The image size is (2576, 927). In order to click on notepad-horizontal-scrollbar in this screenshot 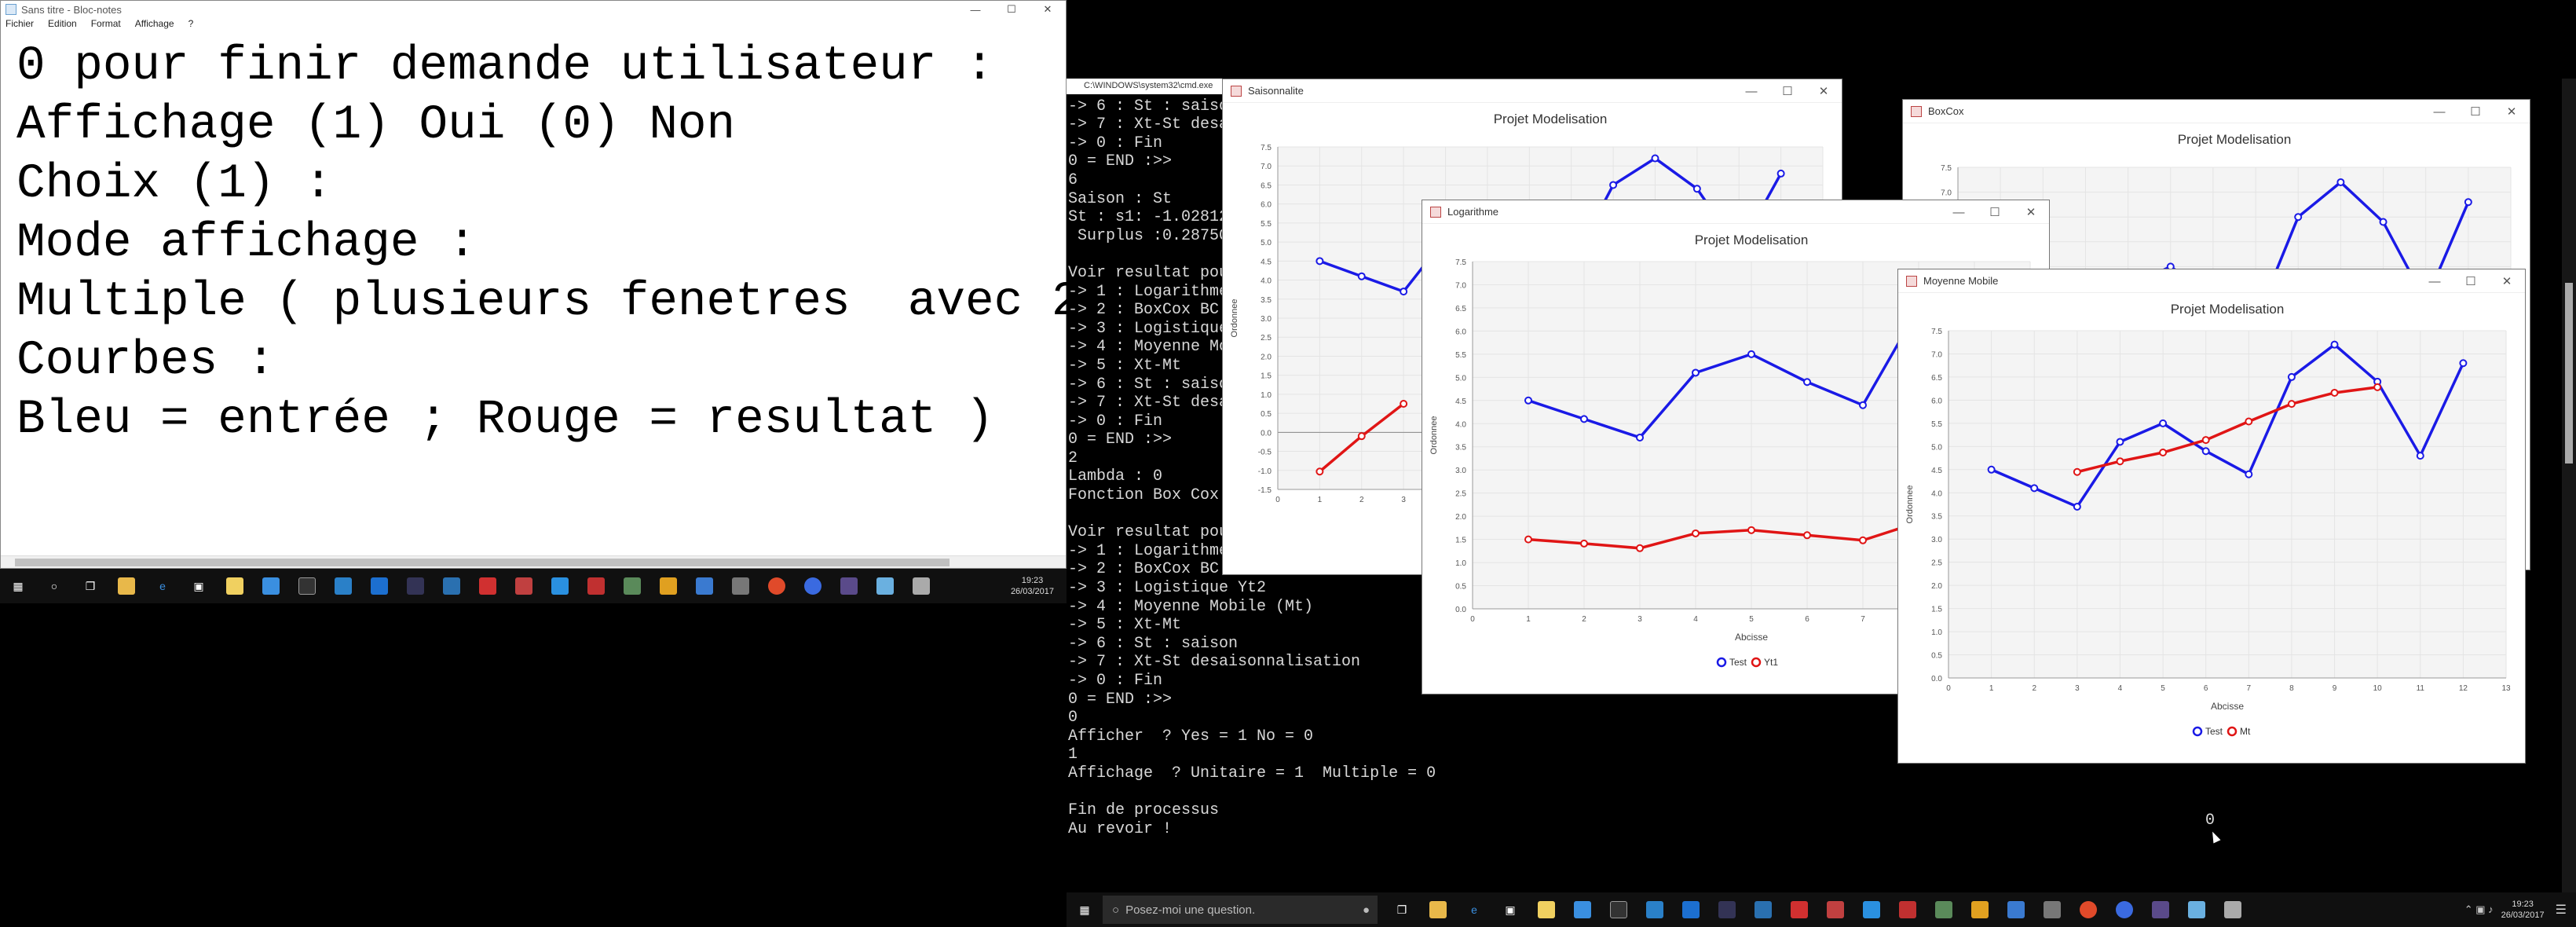, I will do `click(534, 561)`.